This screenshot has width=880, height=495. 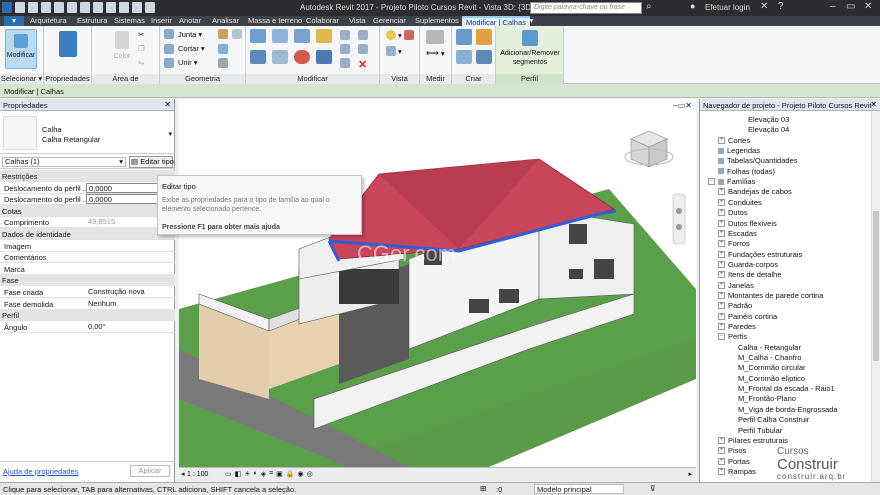 What do you see at coordinates (169, 34) in the screenshot?
I see `cope-icon` at bounding box center [169, 34].